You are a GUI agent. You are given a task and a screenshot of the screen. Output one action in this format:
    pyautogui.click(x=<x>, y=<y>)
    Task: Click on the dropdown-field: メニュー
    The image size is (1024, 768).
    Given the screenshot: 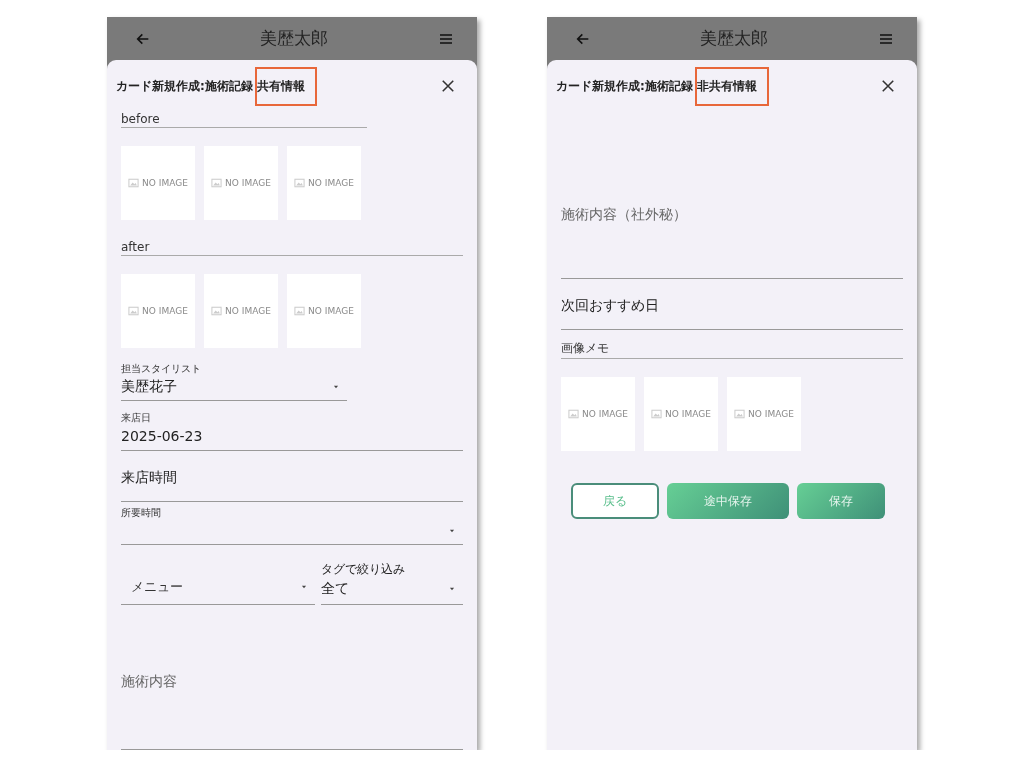 What is the action you would take?
    pyautogui.click(x=218, y=588)
    